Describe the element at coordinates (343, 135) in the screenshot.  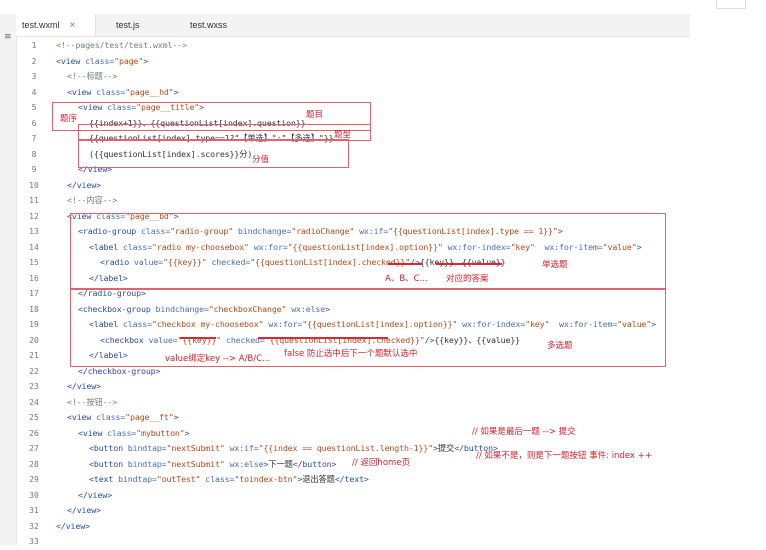
I see `annotation-tixing: 题型` at that location.